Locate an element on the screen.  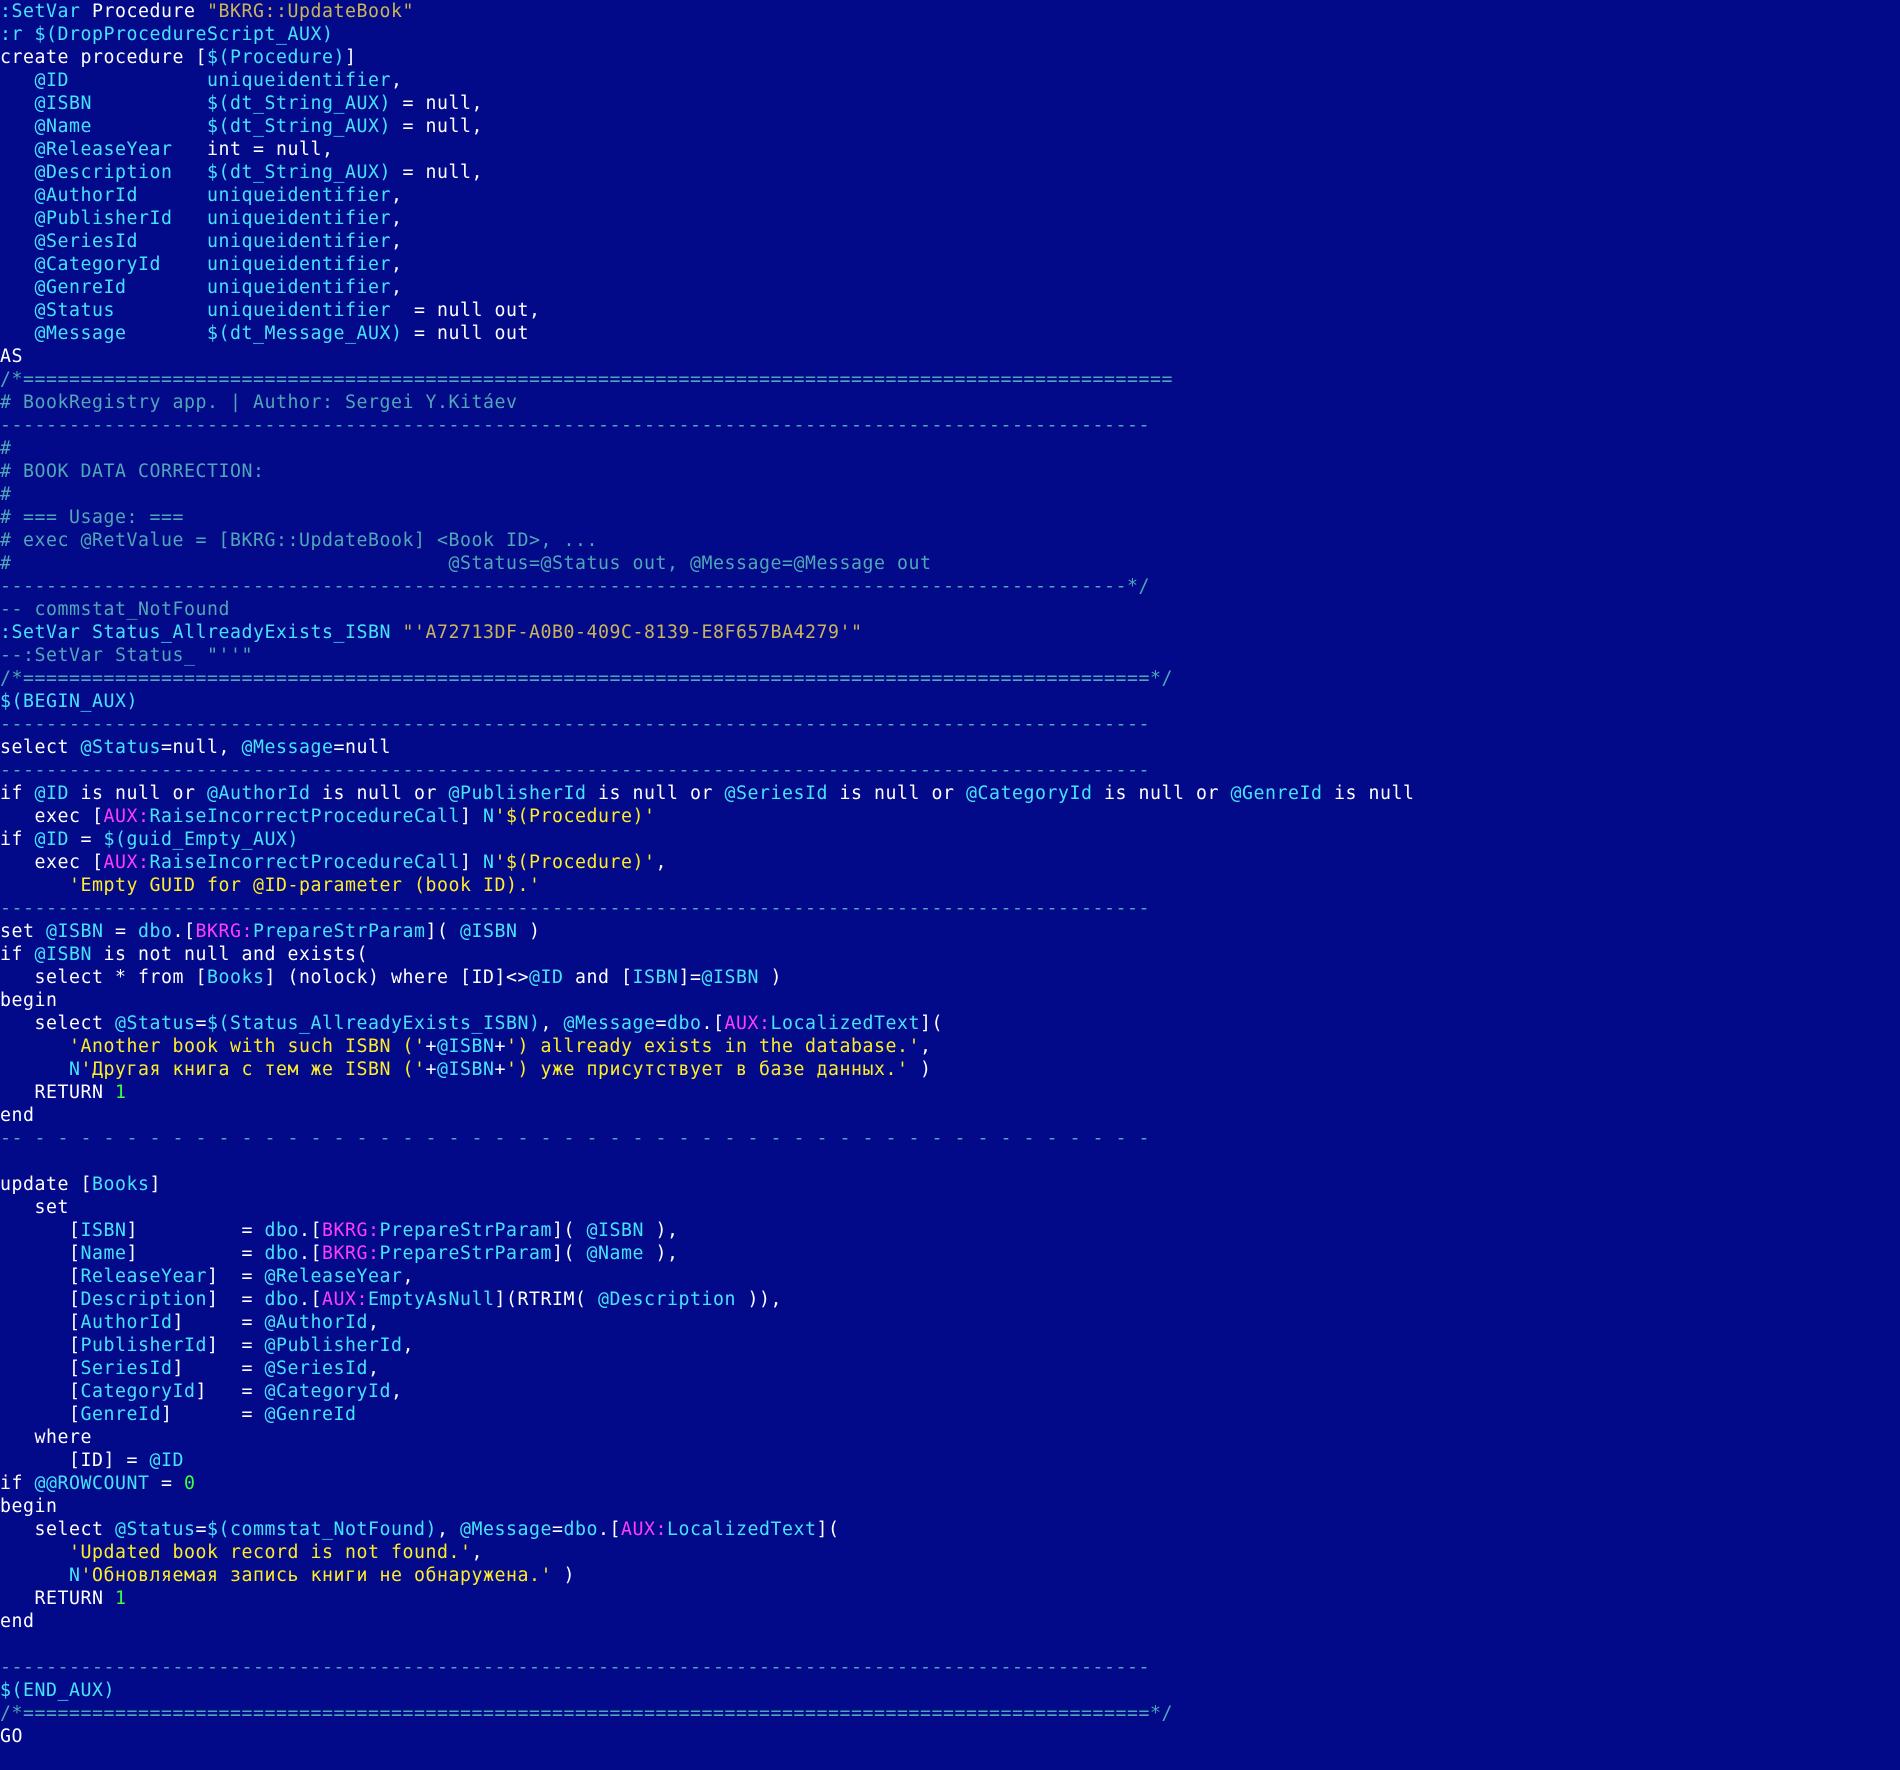
code-token: 'Updated book record is not found.' is located at coordinates (270, 1552).